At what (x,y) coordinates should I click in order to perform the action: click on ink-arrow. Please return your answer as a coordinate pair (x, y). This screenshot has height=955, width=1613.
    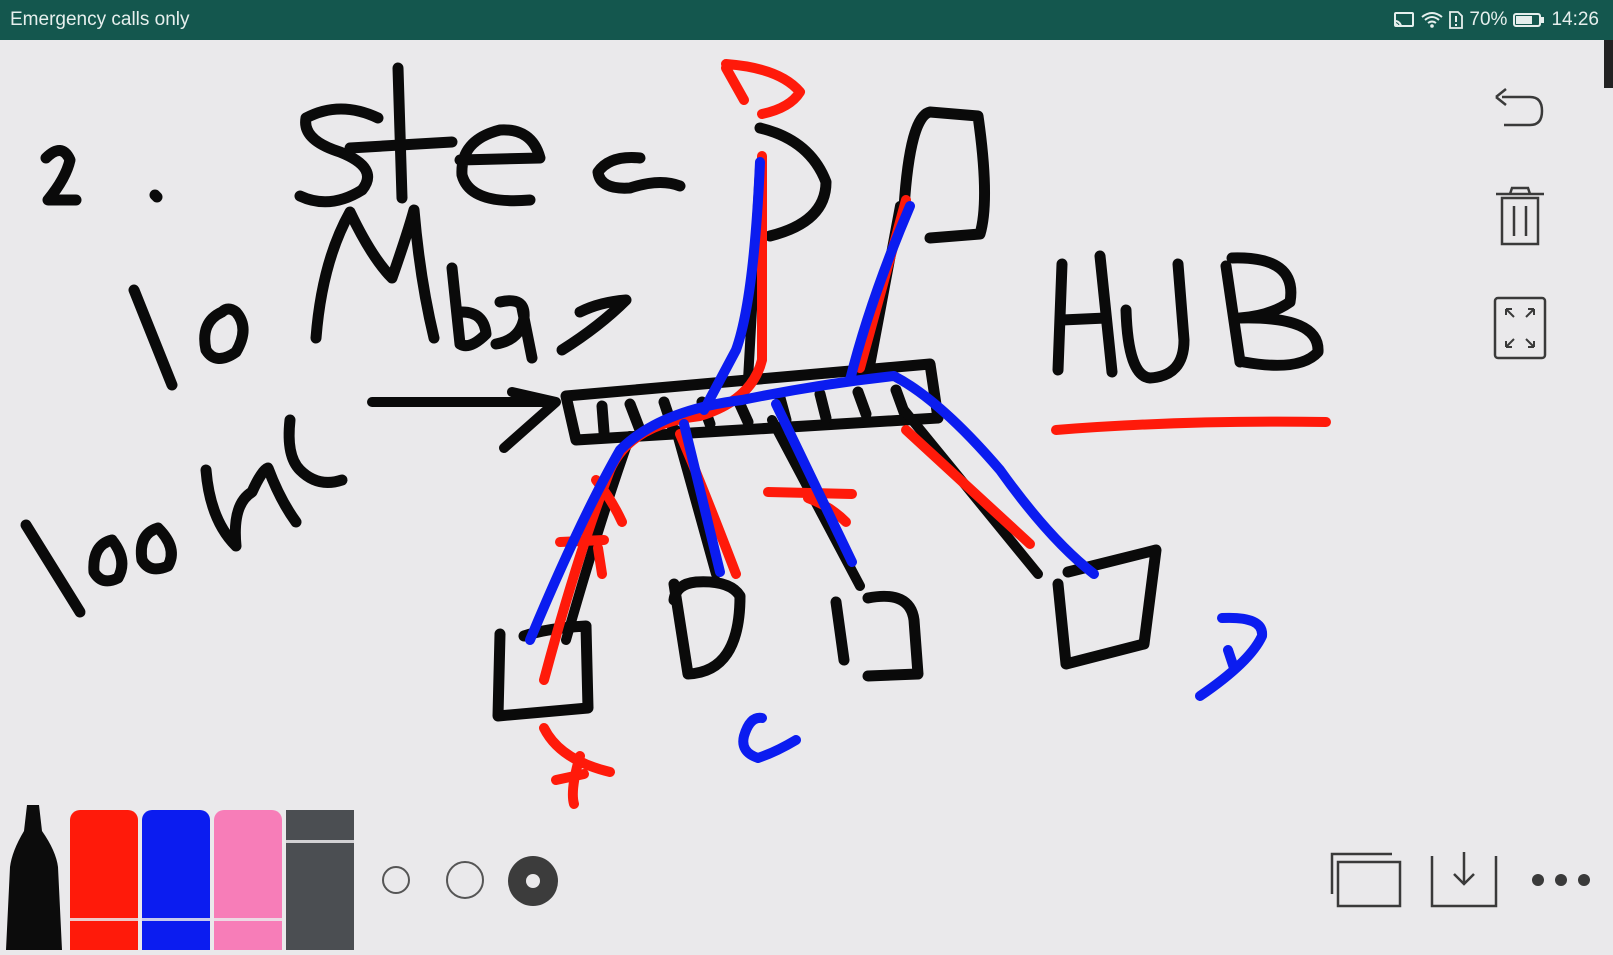
    Looking at the image, I should click on (464, 420).